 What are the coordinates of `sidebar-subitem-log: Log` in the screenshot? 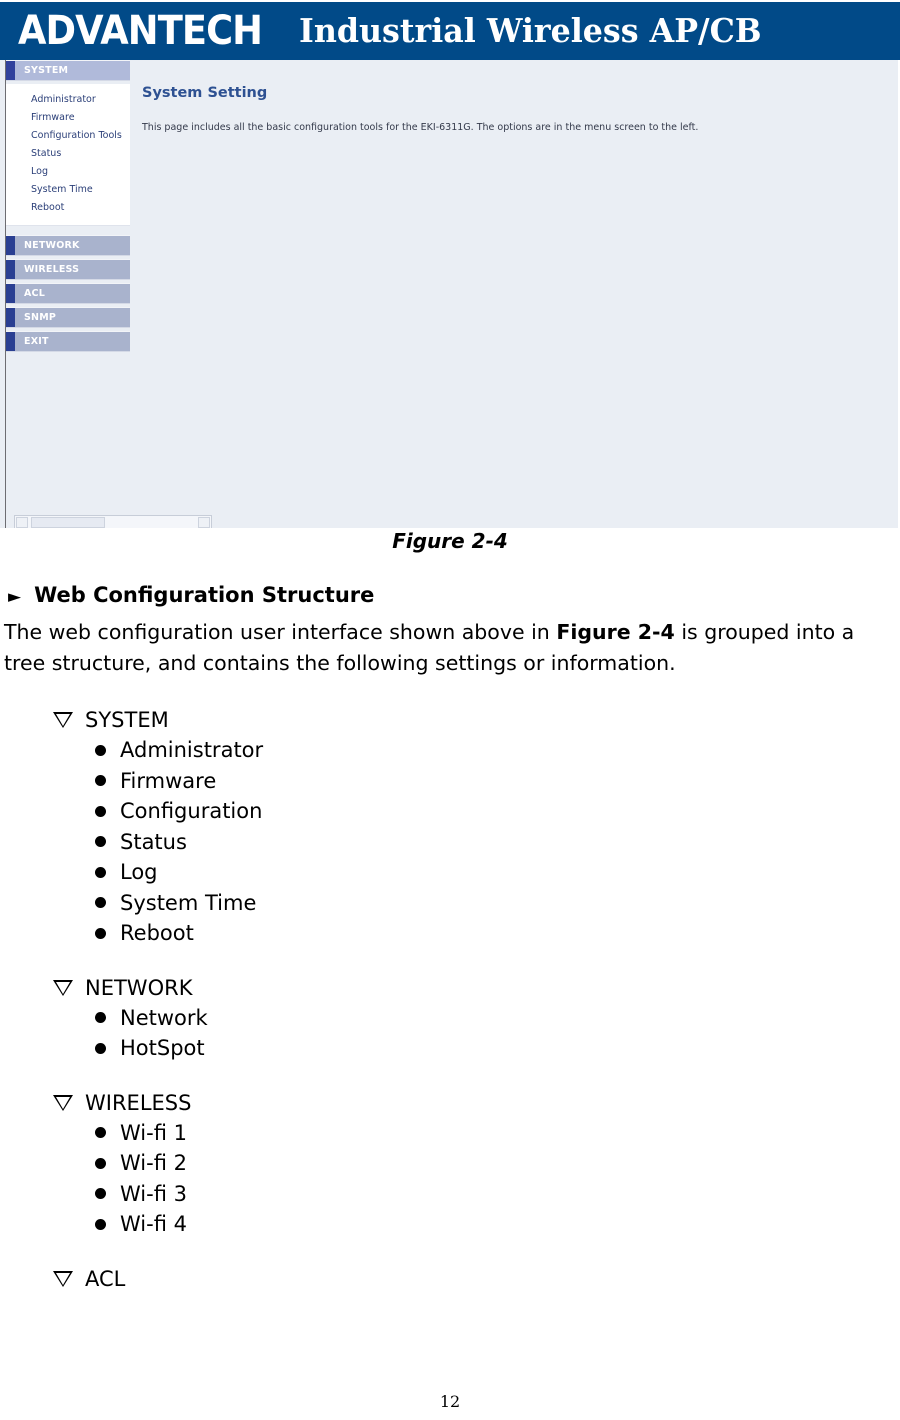 It's located at (68, 171).